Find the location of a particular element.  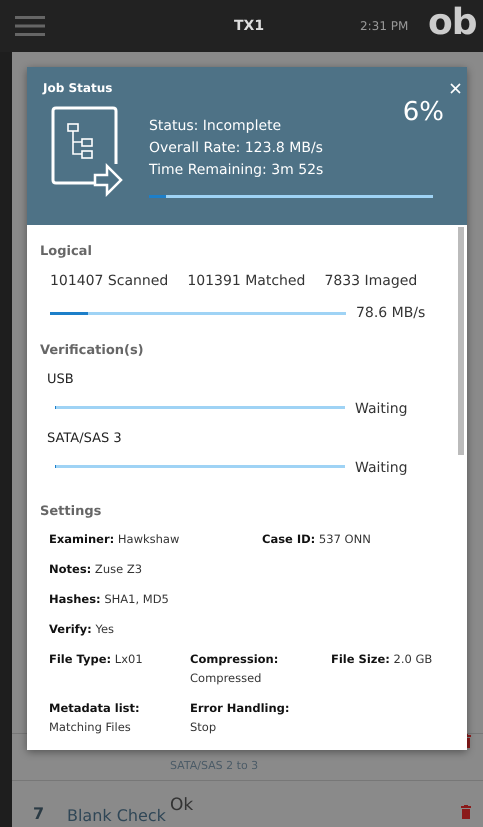

verification-target: USB is located at coordinates (60, 379).